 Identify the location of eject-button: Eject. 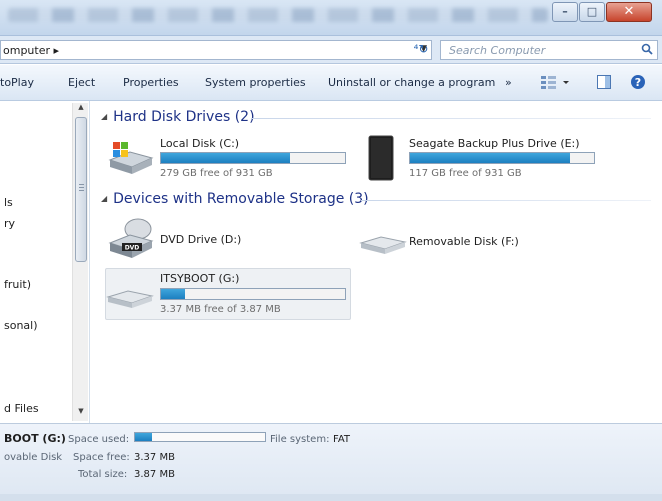
(81, 82).